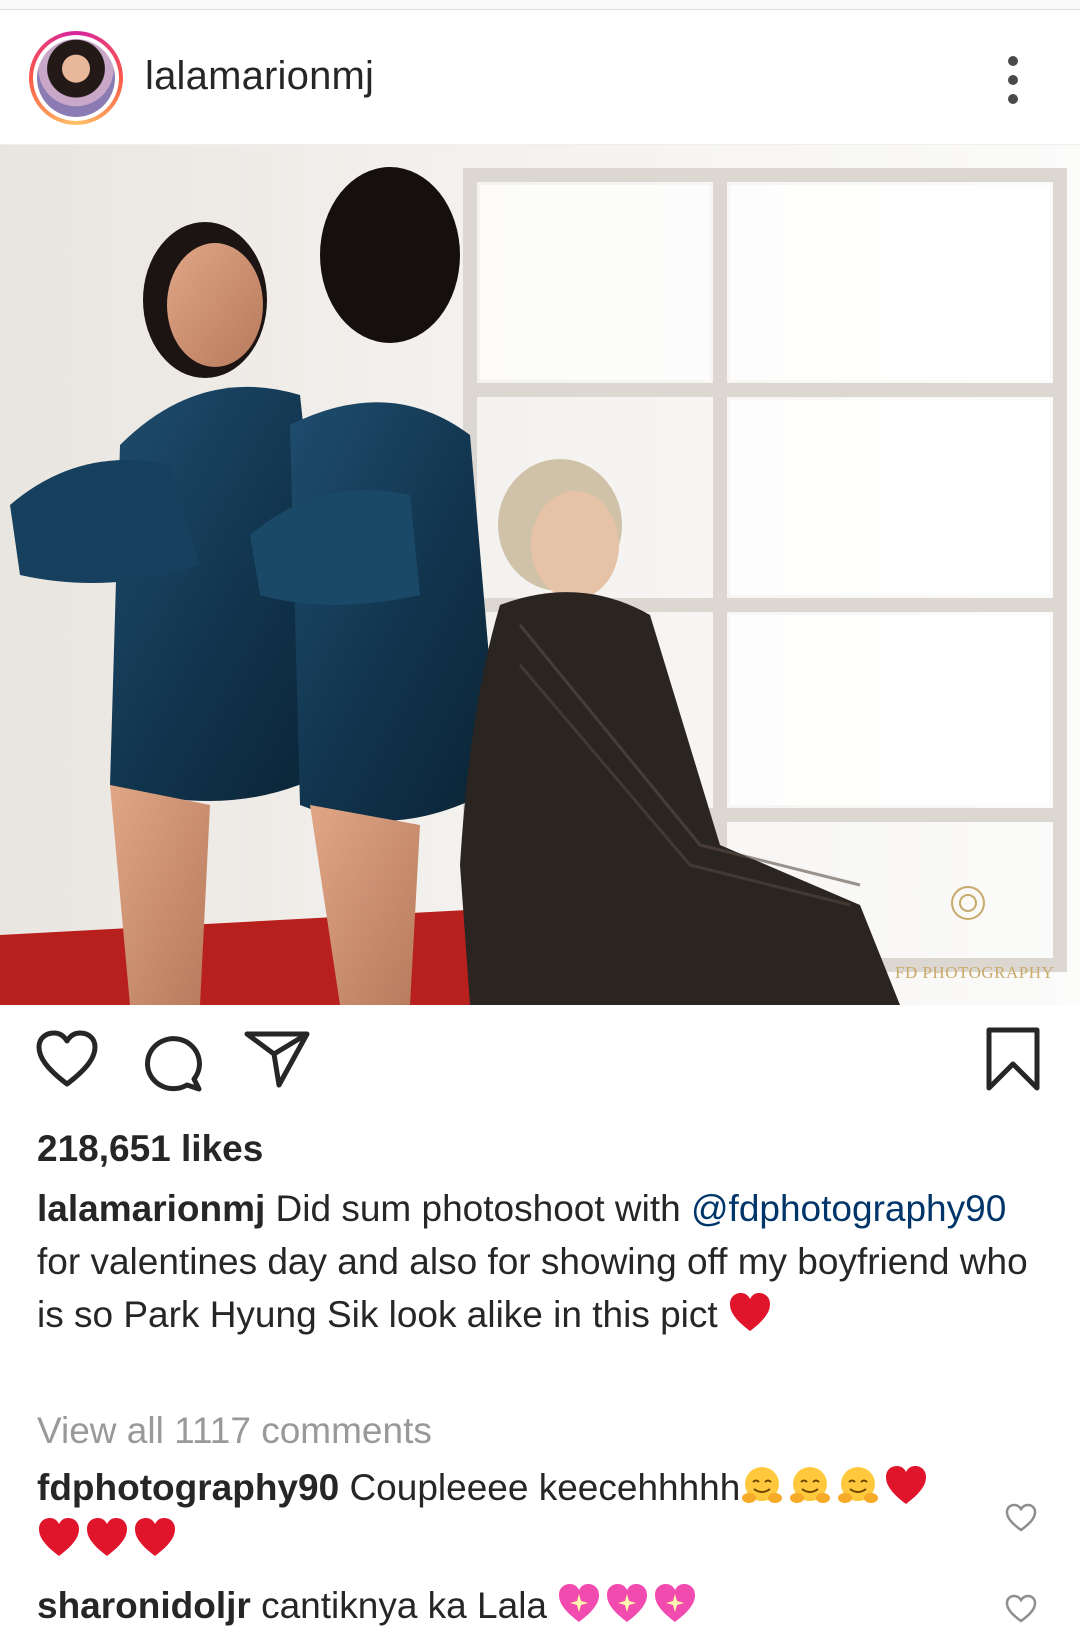 The width and height of the screenshot is (1080, 1650). What do you see at coordinates (150, 1149) in the screenshot?
I see `likes-count: 218,651 likes` at bounding box center [150, 1149].